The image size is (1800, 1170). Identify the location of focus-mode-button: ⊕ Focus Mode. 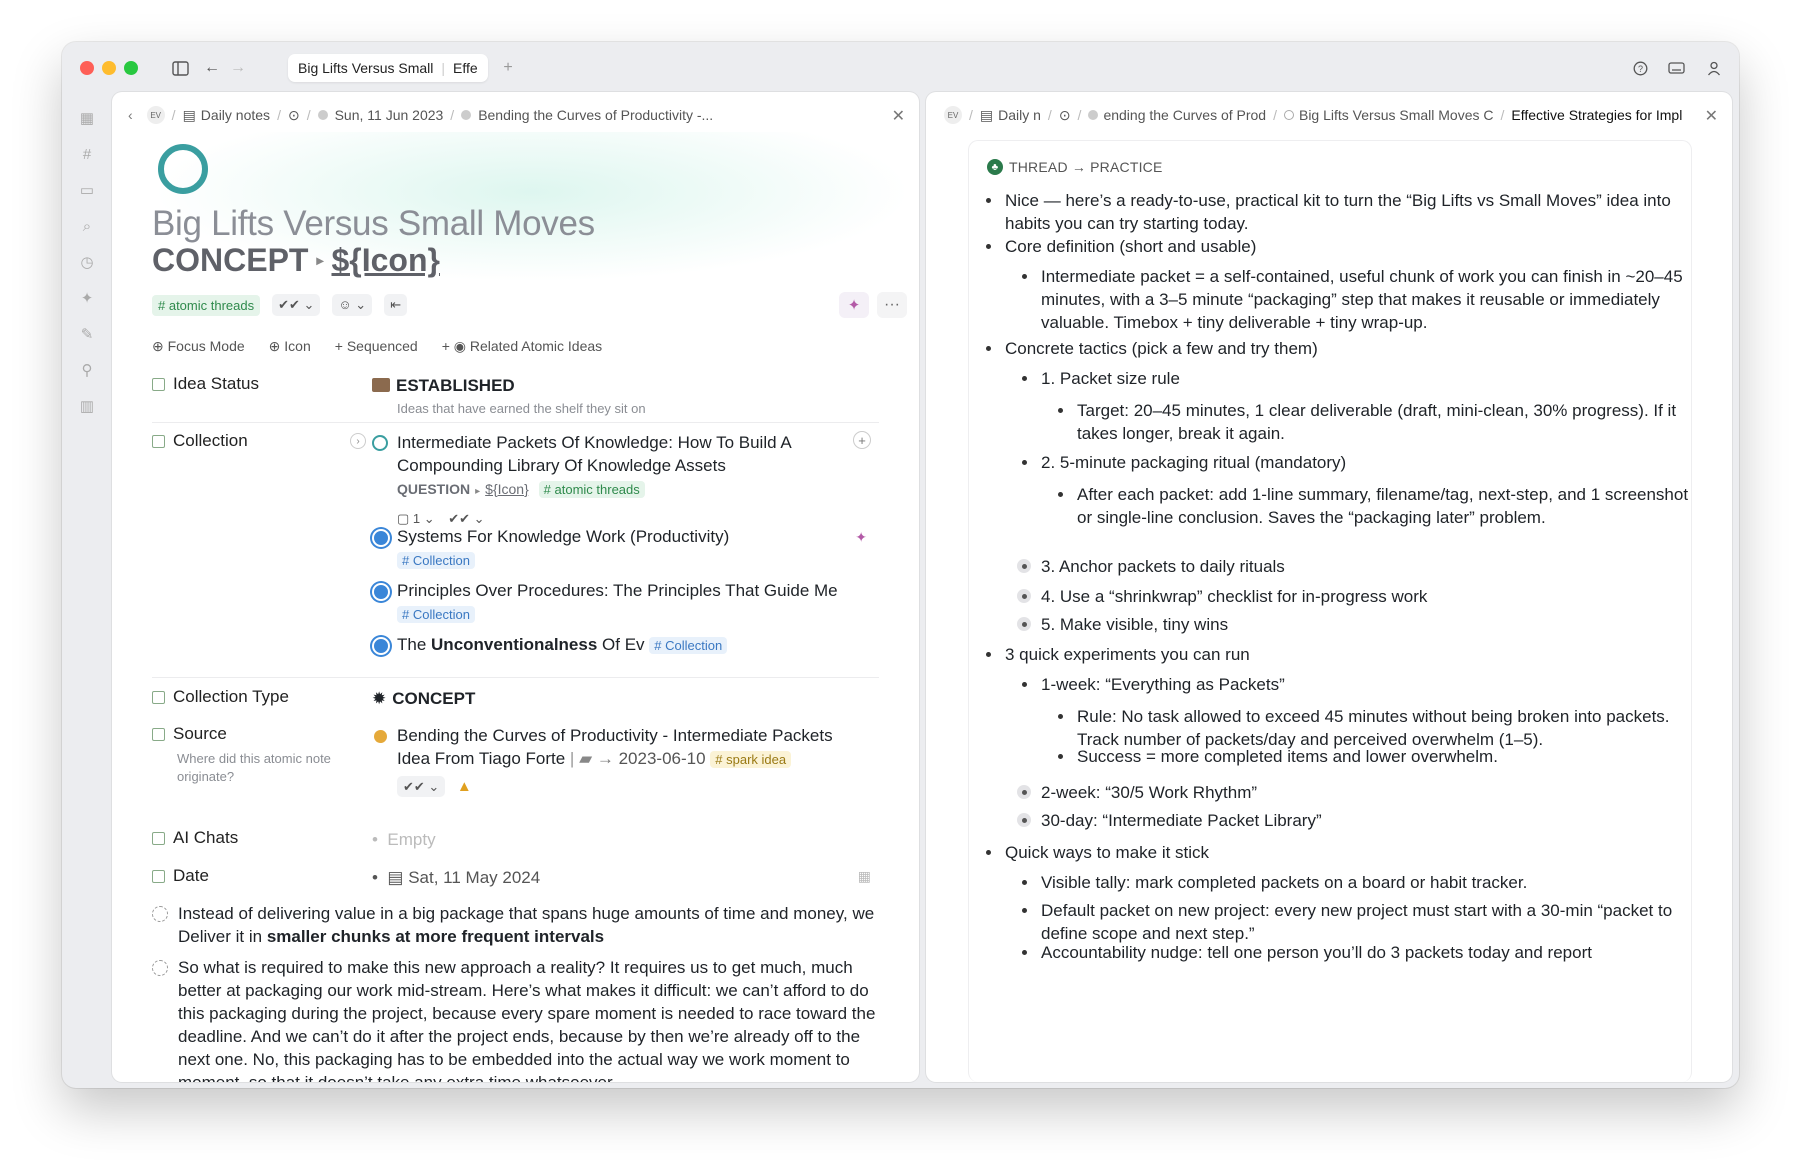
(198, 346).